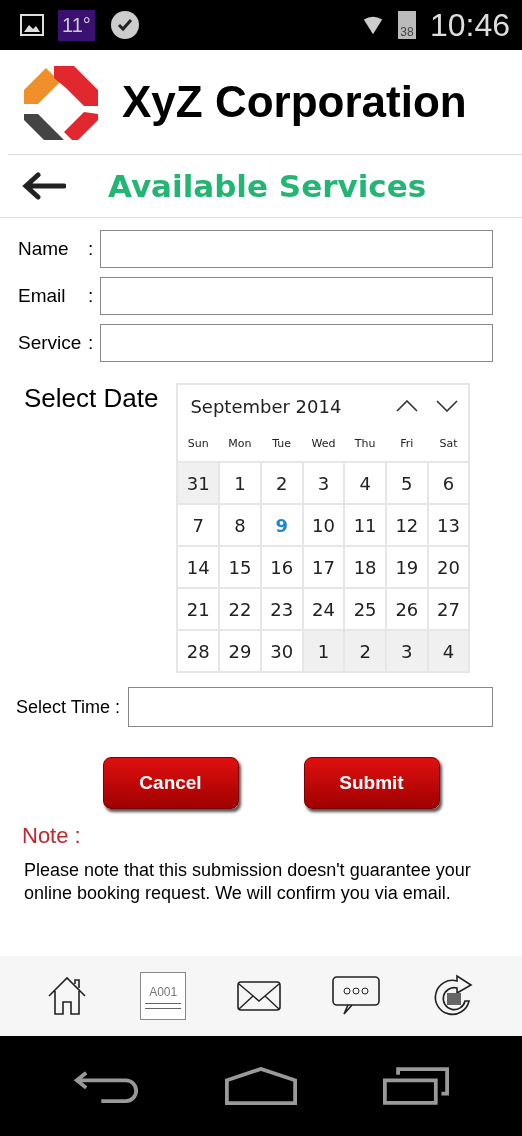 This screenshot has height=1136, width=522. I want to click on day-cell: 3, so click(406, 651).